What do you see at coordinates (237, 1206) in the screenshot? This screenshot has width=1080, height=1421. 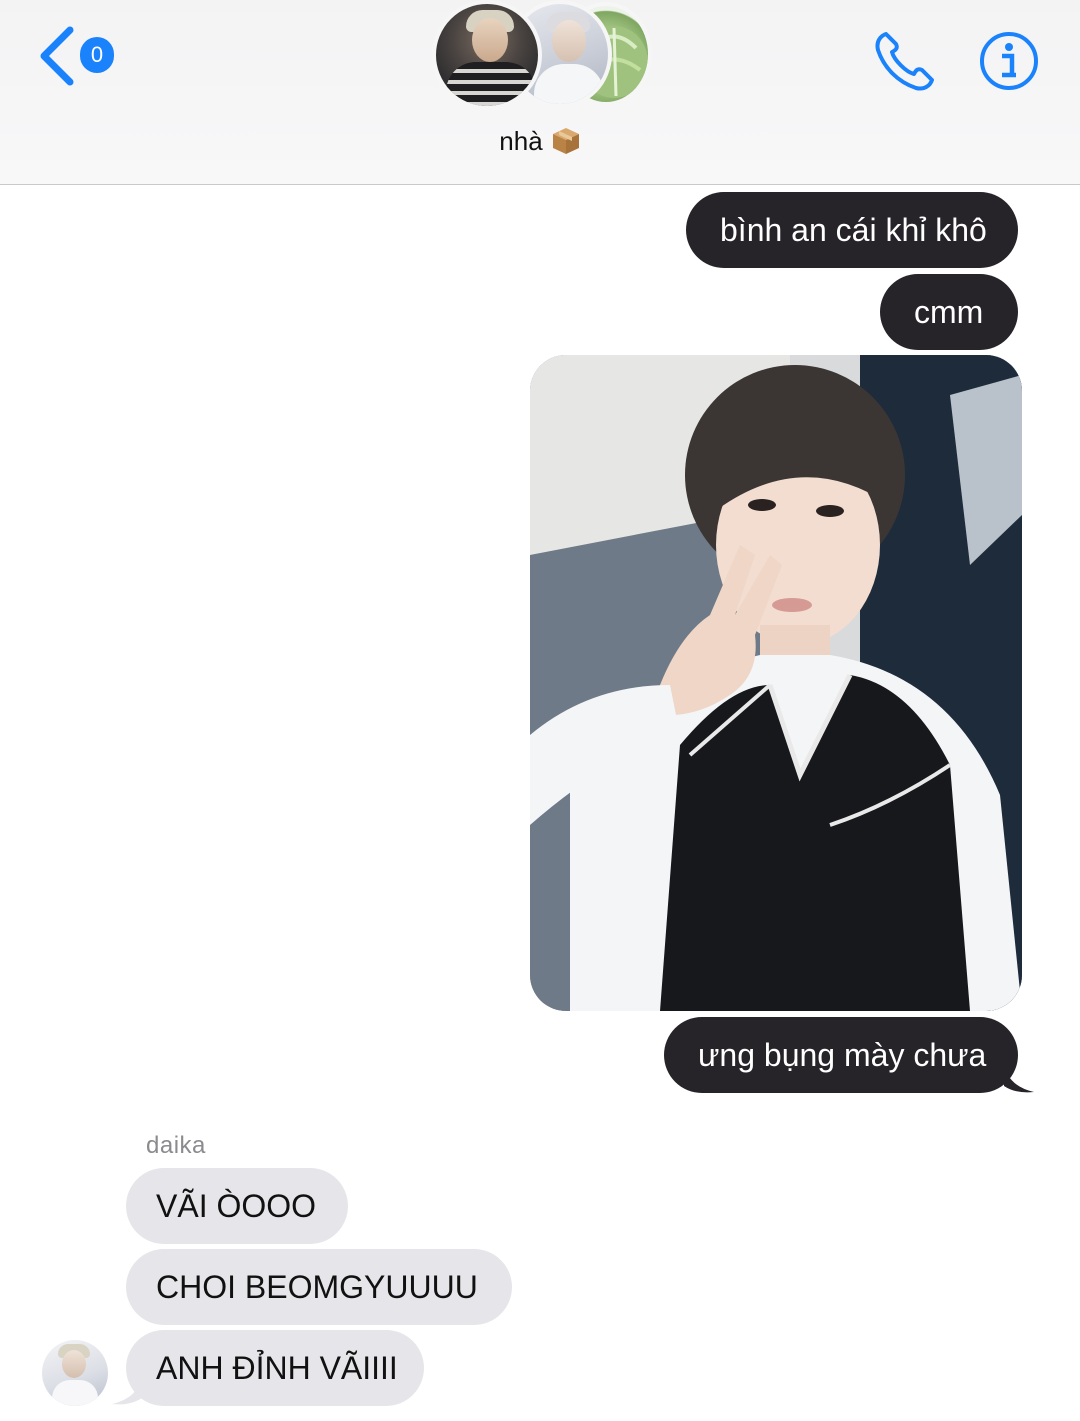 I see `incoming-message: VÃI ÒOOO` at bounding box center [237, 1206].